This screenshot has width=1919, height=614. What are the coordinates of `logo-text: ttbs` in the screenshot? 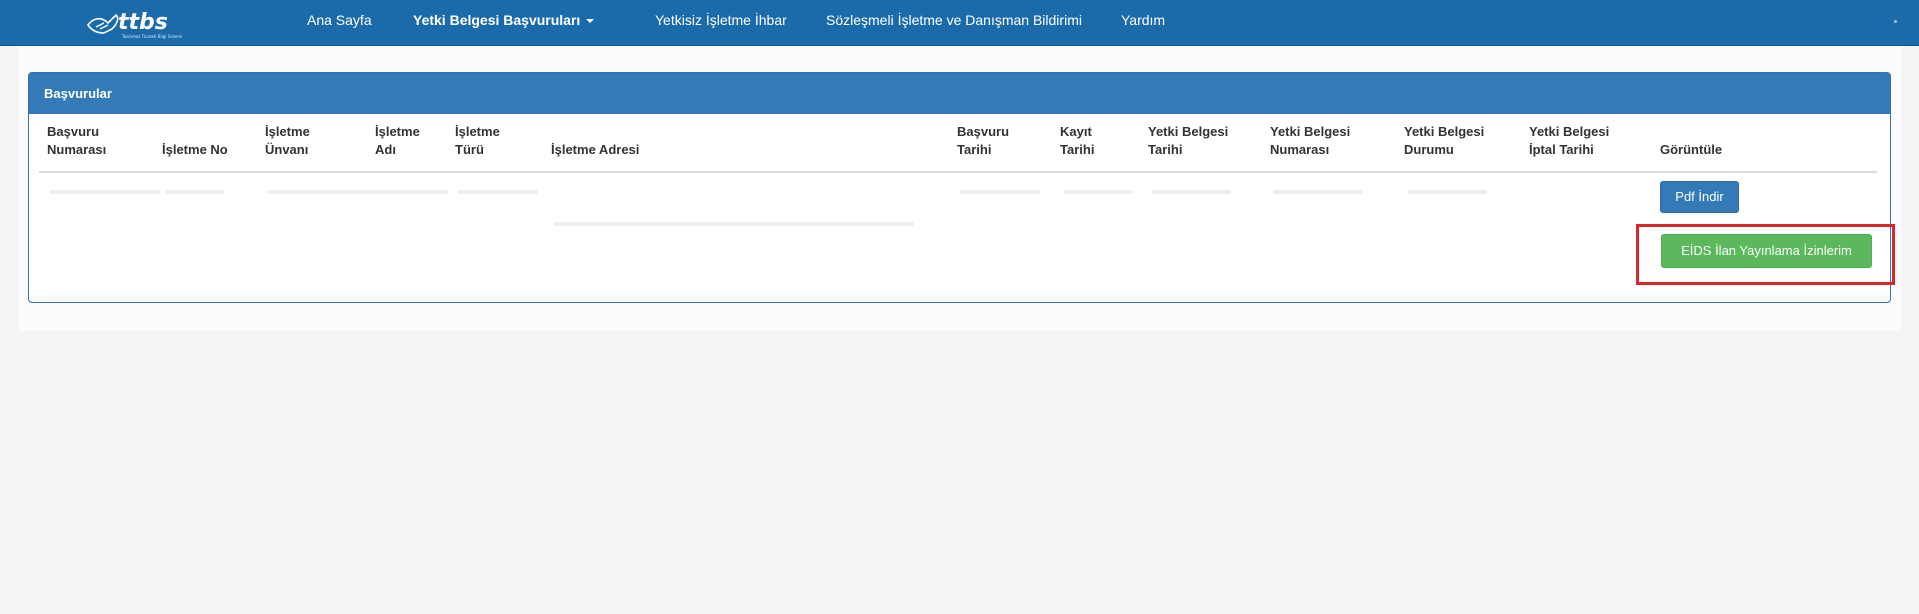 It's located at (143, 22).